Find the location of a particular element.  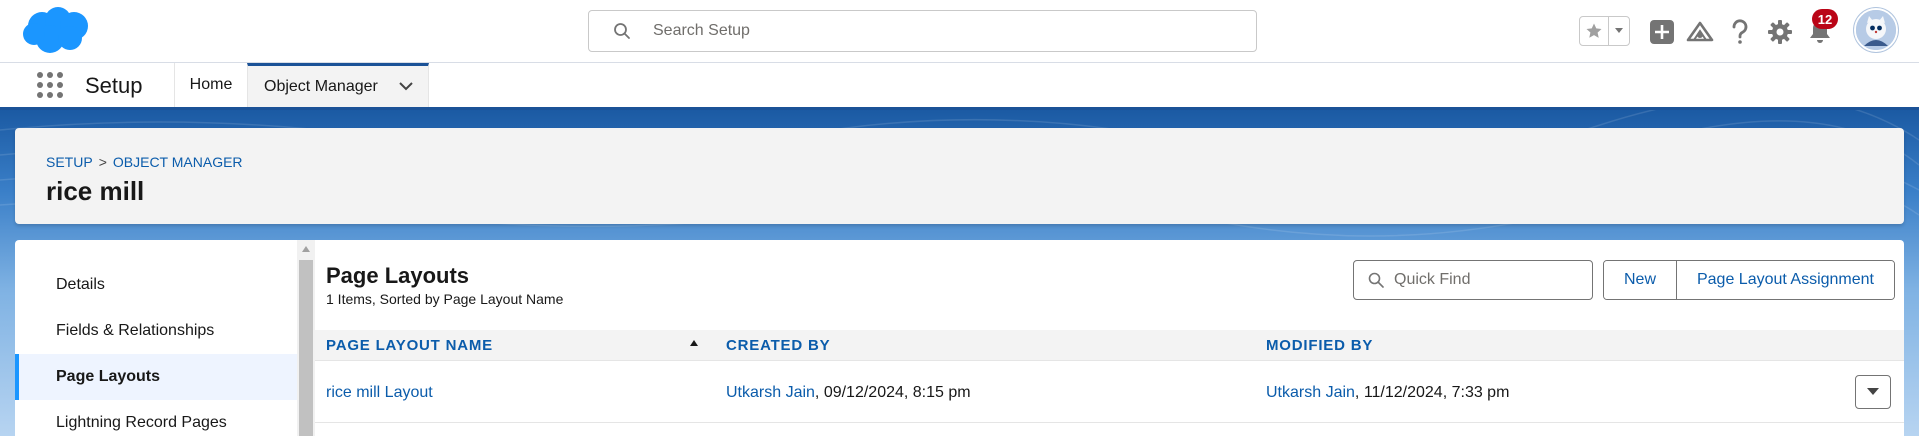

tab-home-label: Home is located at coordinates (211, 84).